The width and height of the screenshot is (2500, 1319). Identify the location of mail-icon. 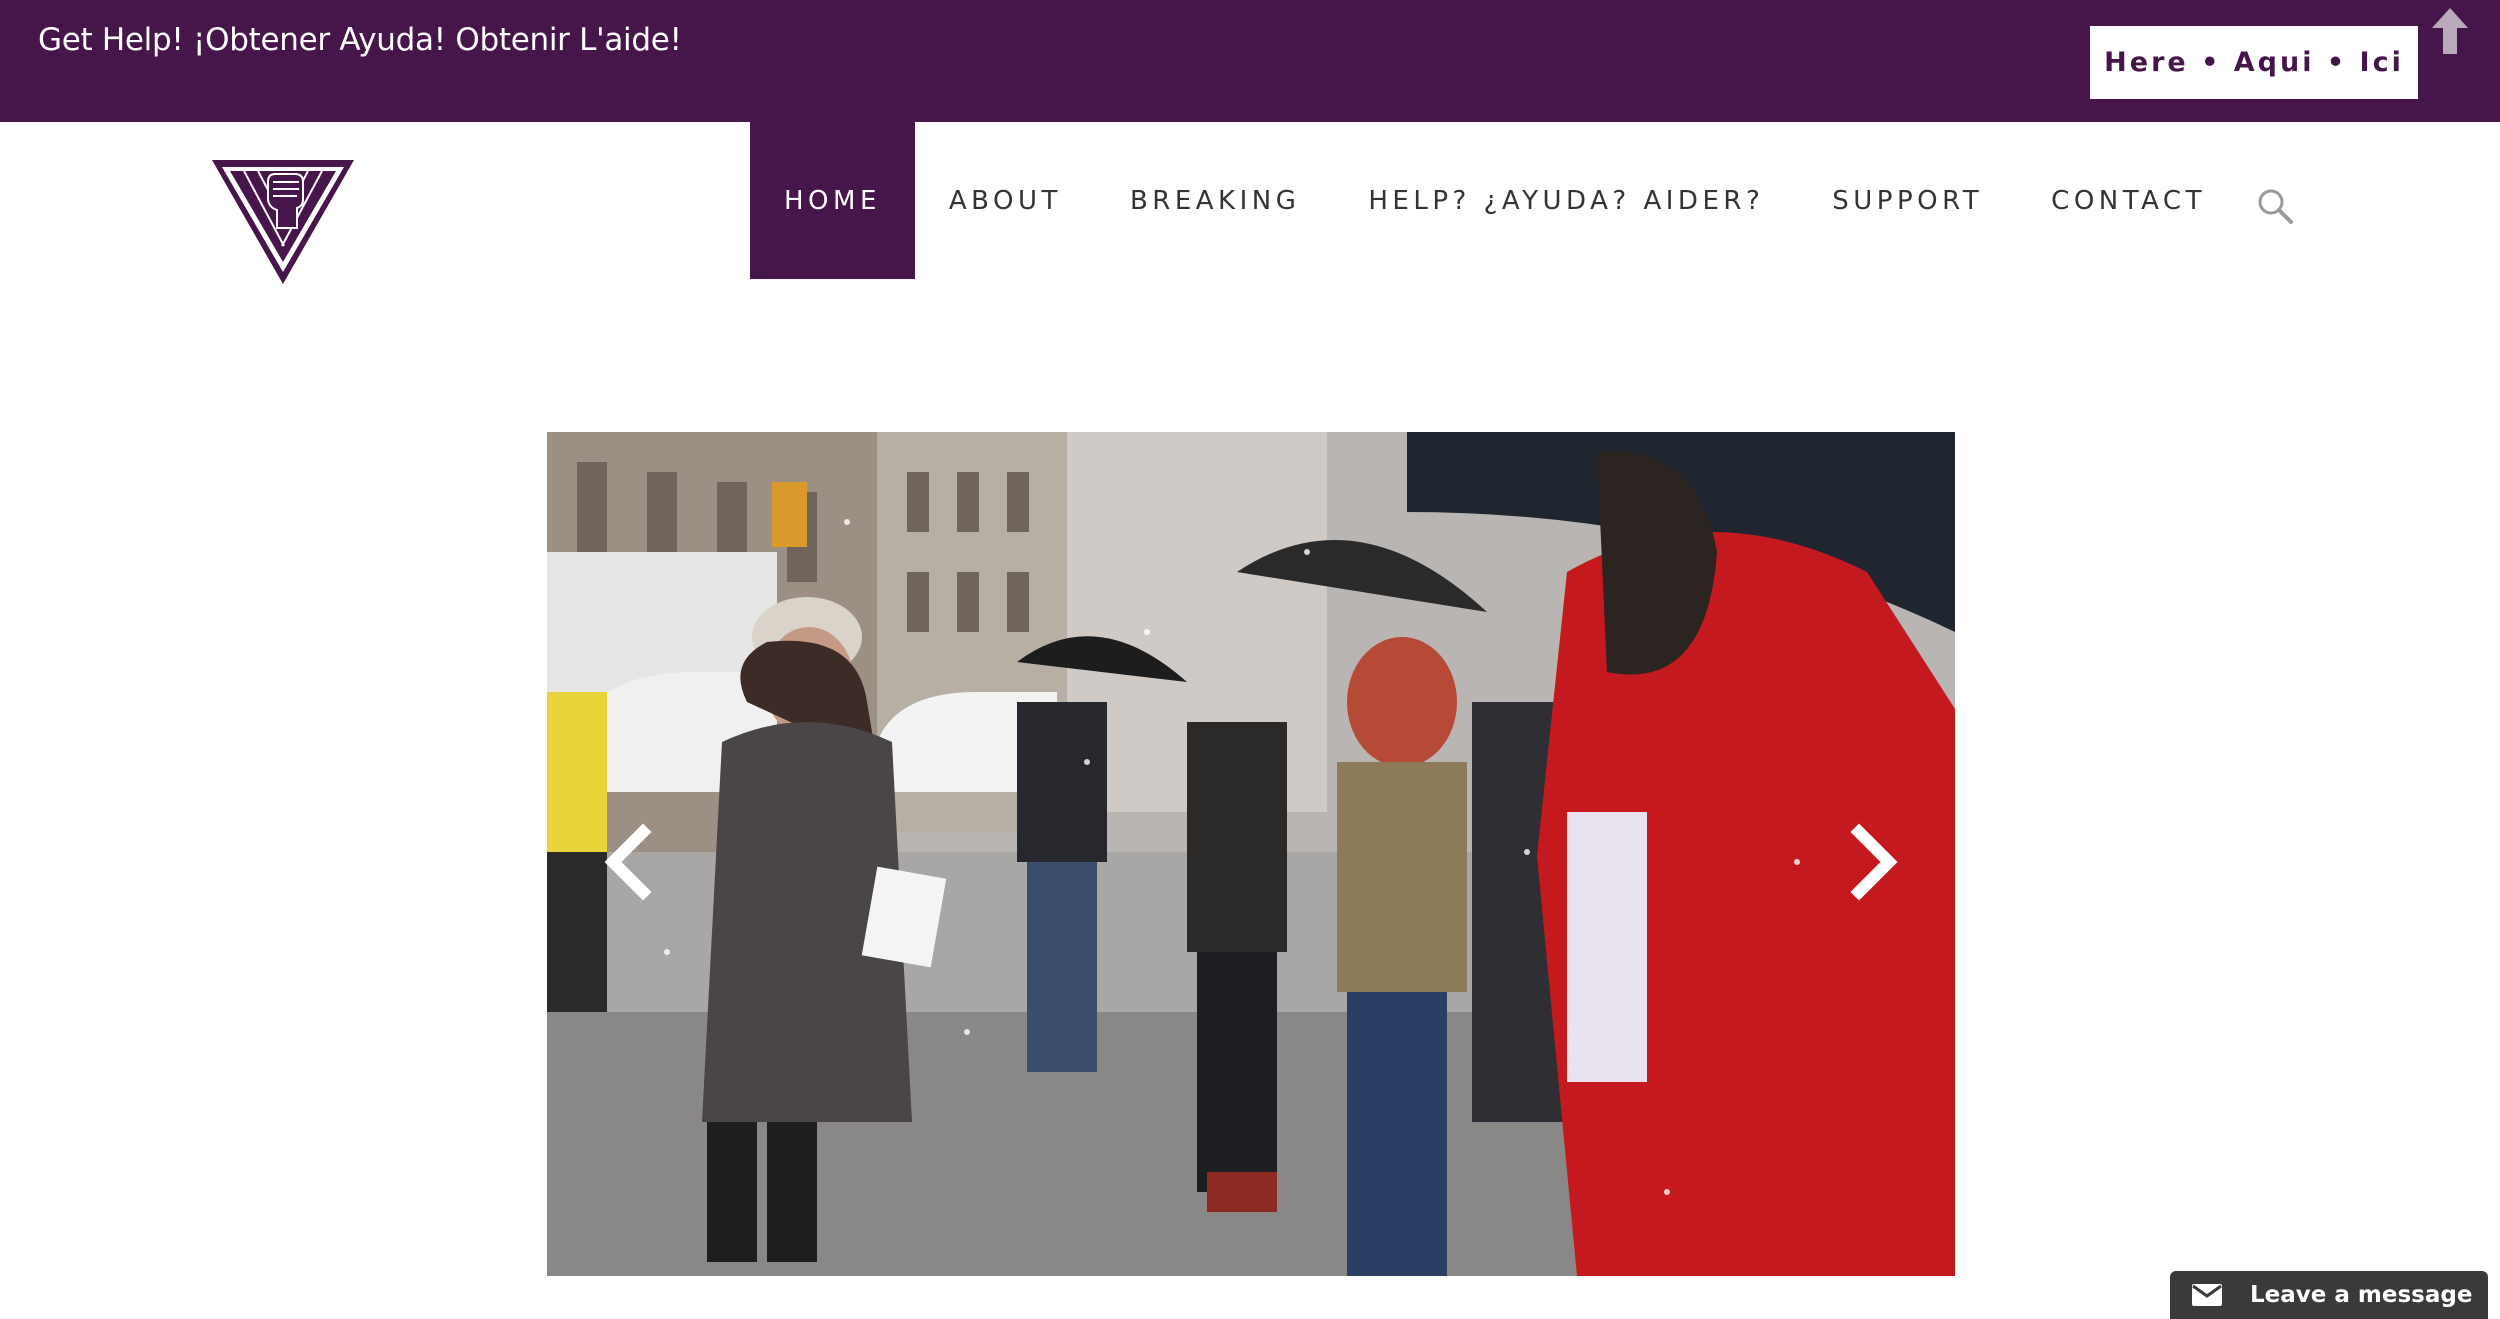
(2207, 1295).